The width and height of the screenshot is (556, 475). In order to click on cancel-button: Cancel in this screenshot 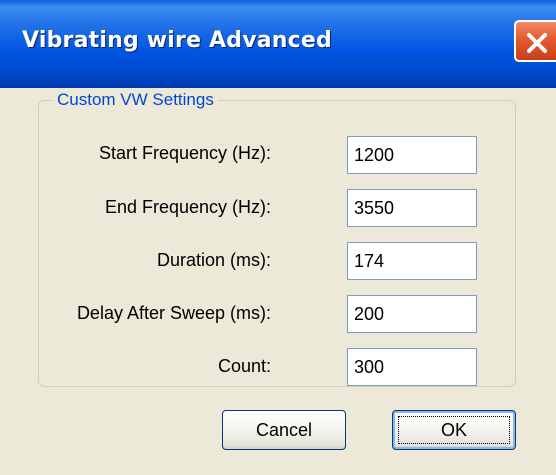, I will do `click(284, 430)`.